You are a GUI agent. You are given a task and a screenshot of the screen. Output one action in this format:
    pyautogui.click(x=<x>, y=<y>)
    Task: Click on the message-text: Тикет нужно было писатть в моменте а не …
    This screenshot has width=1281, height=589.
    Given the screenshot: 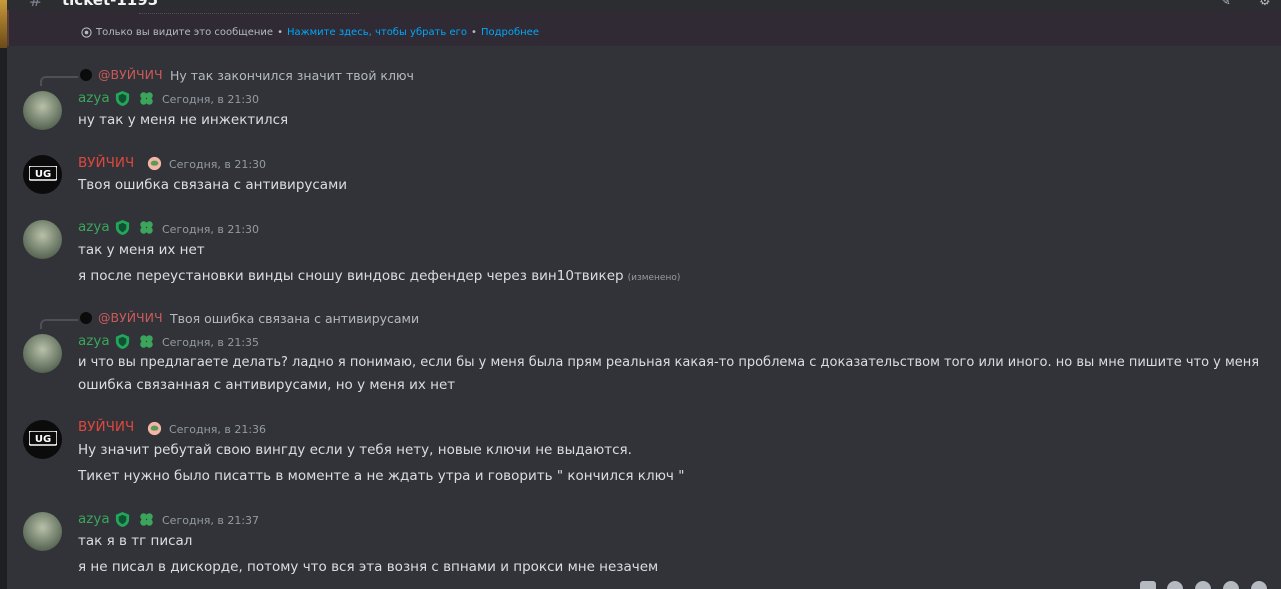 What is the action you would take?
    pyautogui.click(x=381, y=476)
    